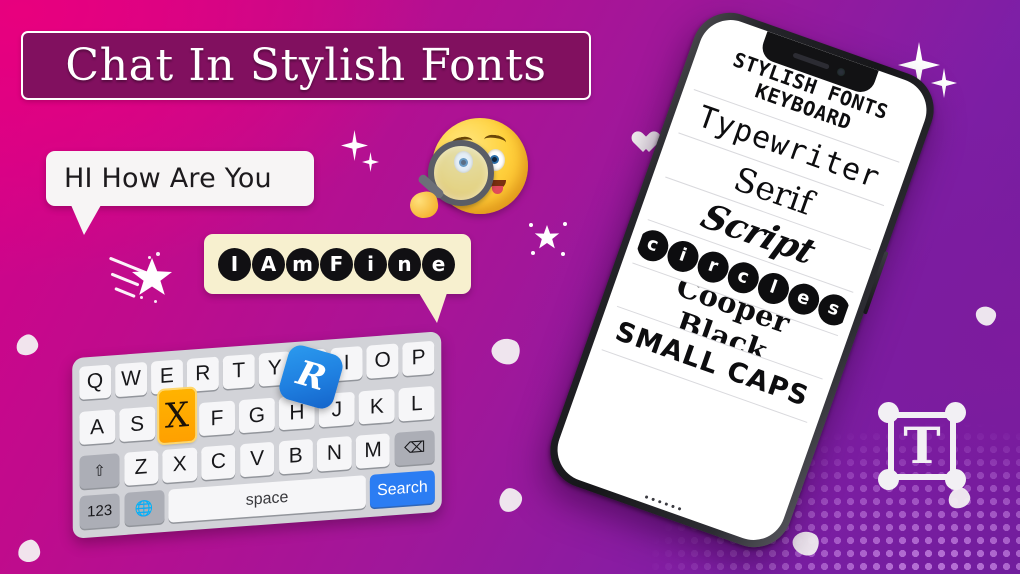 This screenshot has height=574, width=1020. Describe the element at coordinates (712, 266) in the screenshot. I see `circled-letter: r` at that location.